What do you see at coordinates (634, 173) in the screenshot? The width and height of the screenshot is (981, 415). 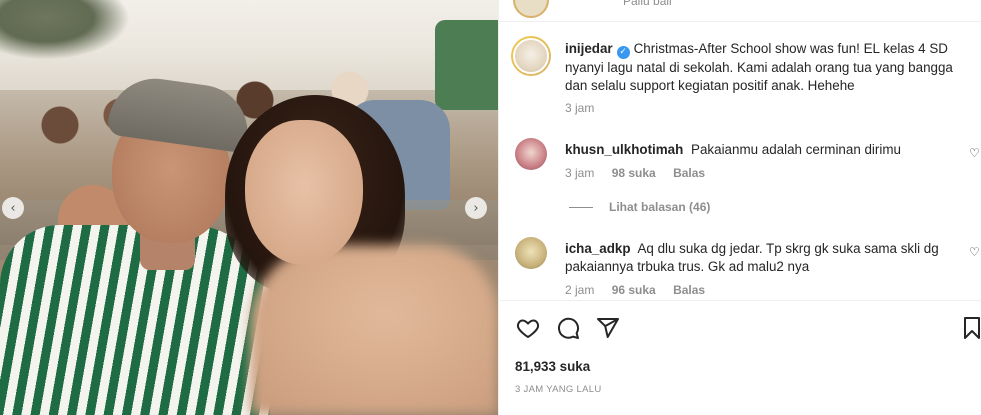 I see `comment-likes: 98 suka` at bounding box center [634, 173].